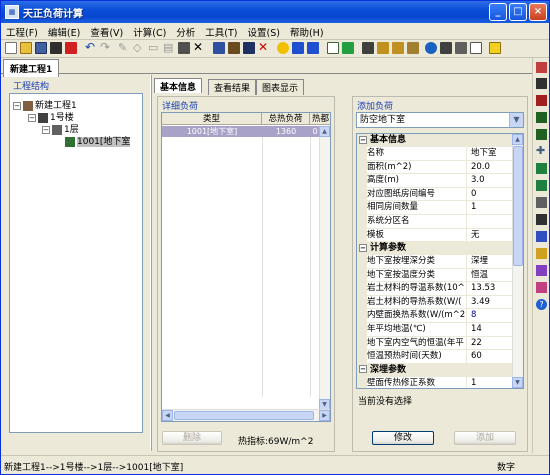  Describe the element at coordinates (435, 382) in the screenshot. I see `property-row: 壁面传热修正系数 1` at that location.